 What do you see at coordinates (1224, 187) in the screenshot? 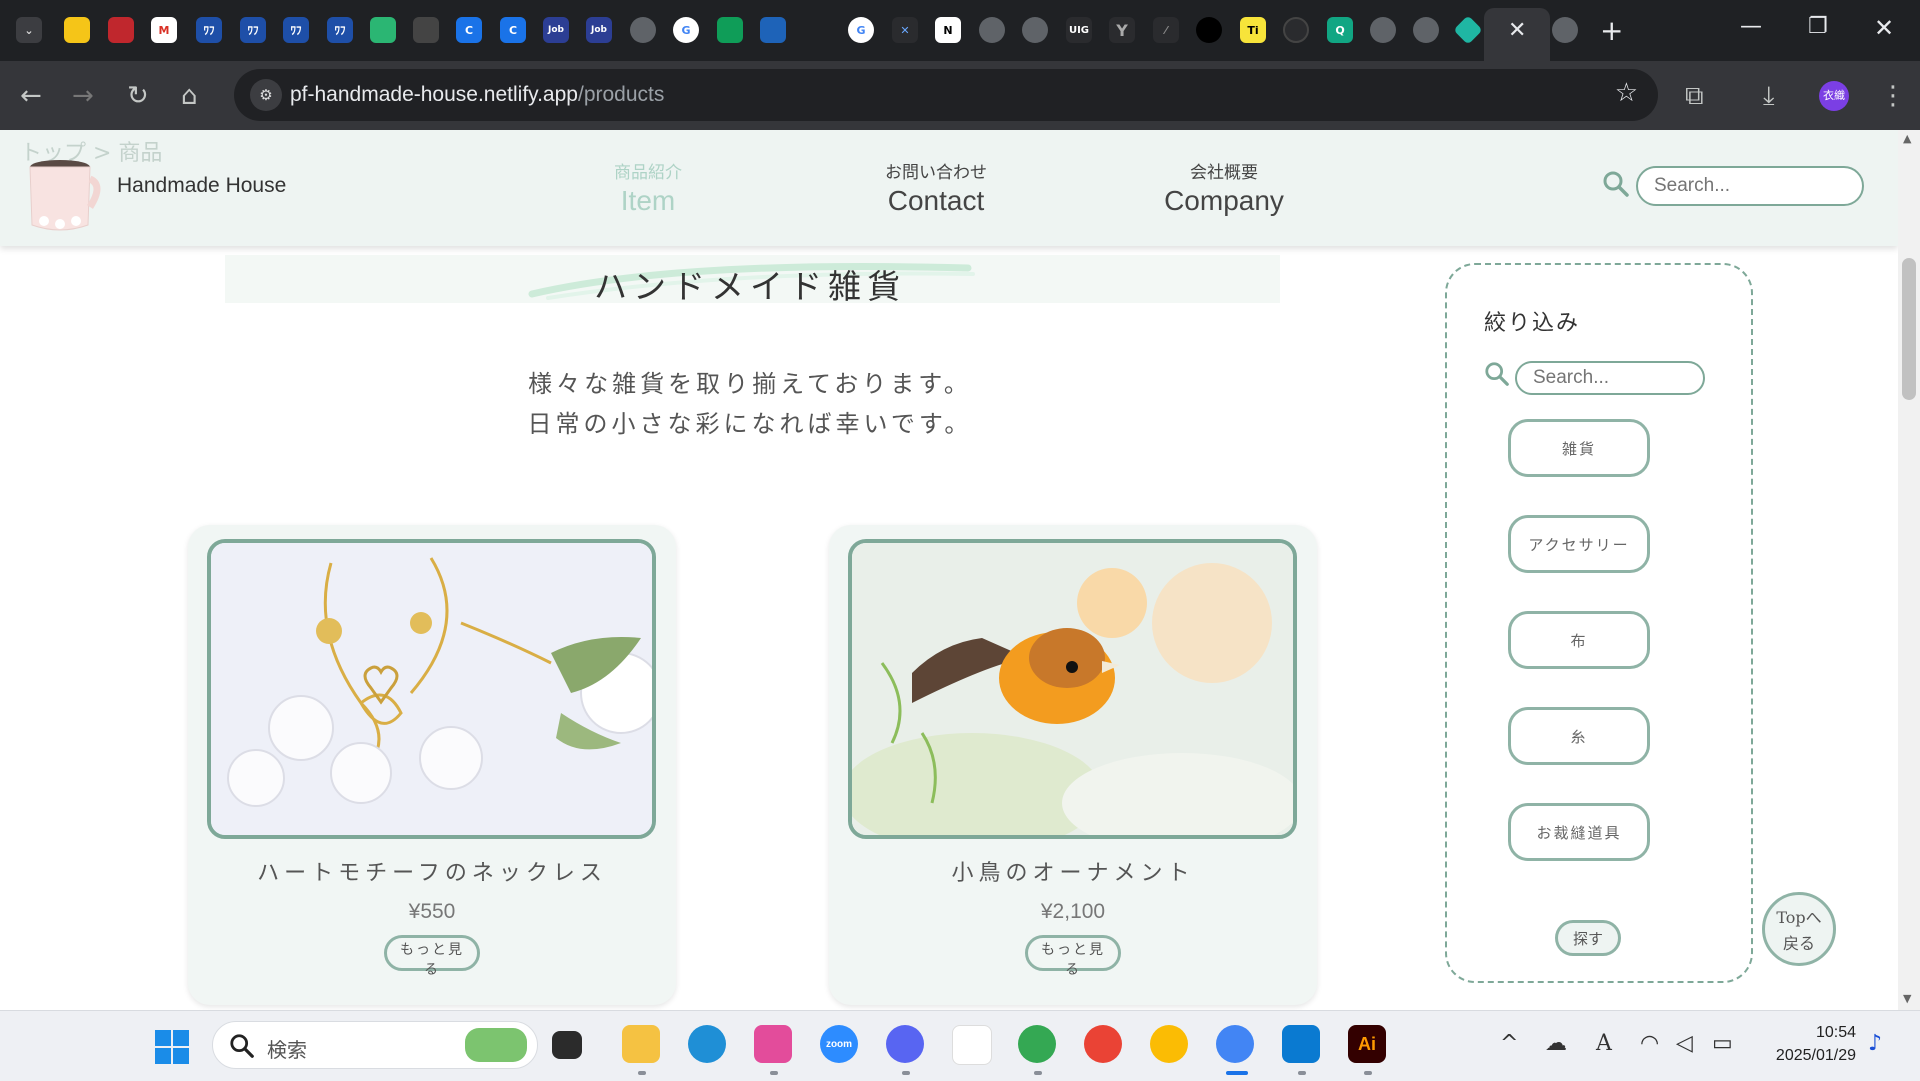
I see `nav-item: 会社概要 Company` at bounding box center [1224, 187].